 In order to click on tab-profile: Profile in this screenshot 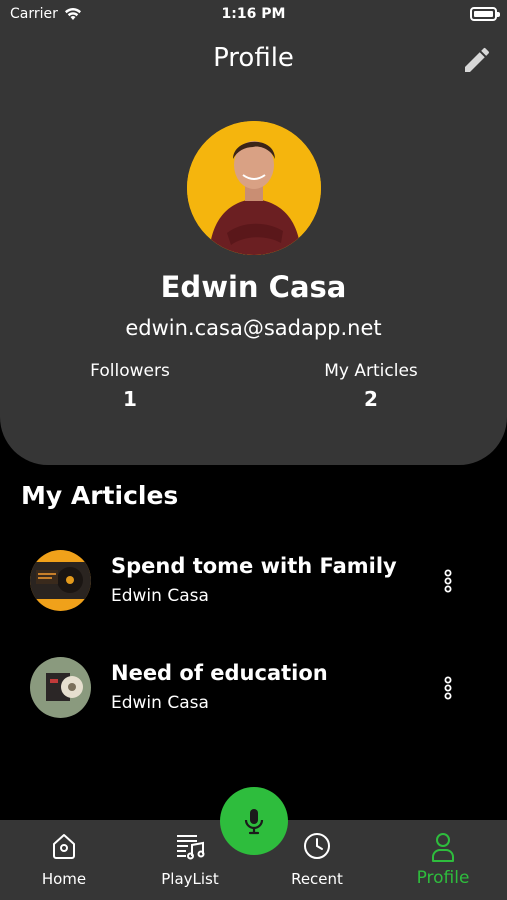, I will do `click(443, 859)`.